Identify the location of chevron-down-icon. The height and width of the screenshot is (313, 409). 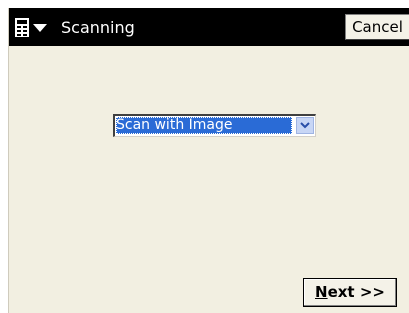
(305, 125).